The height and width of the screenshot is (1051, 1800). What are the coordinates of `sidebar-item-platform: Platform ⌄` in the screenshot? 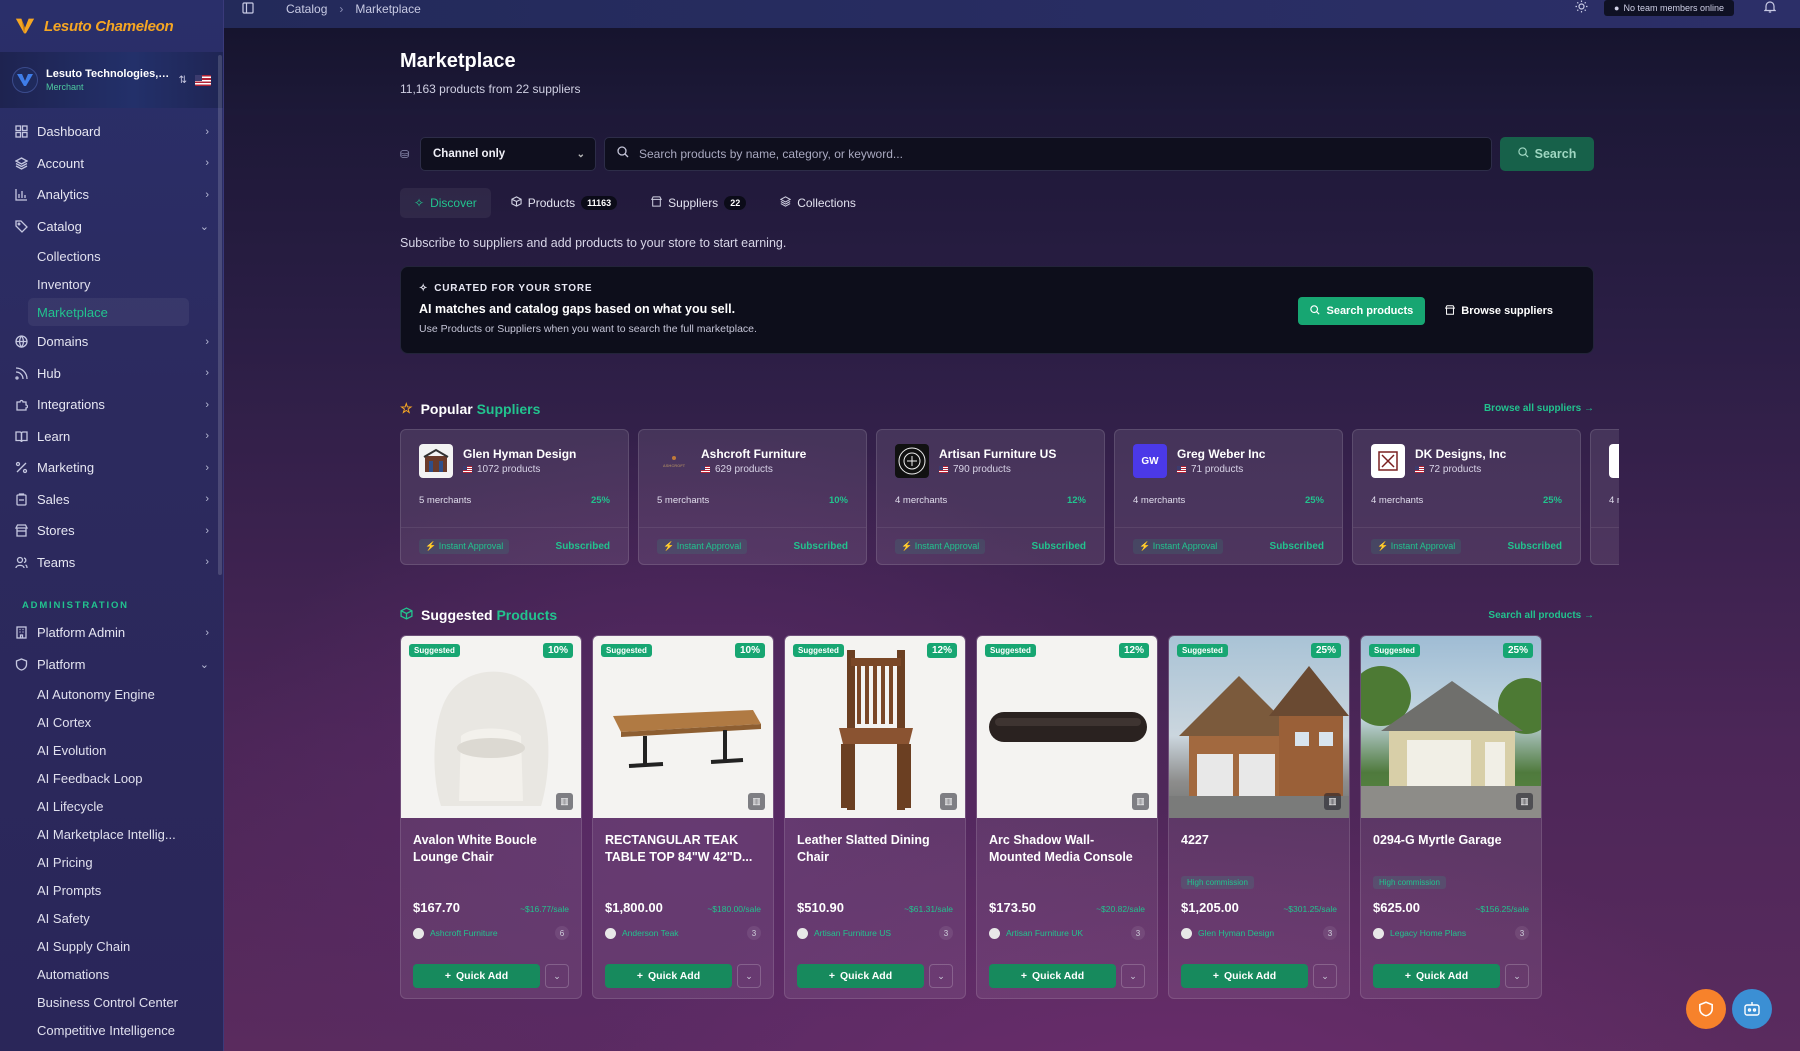 It's located at (111, 665).